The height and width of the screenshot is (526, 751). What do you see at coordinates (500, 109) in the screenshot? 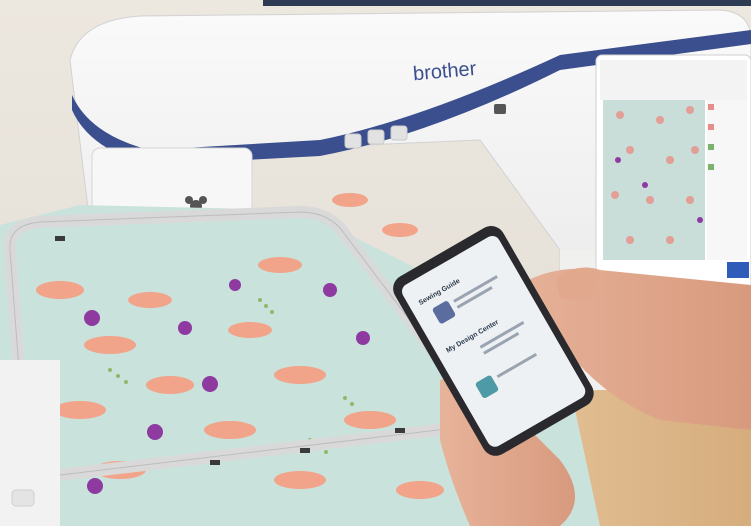
I see `mode-button` at bounding box center [500, 109].